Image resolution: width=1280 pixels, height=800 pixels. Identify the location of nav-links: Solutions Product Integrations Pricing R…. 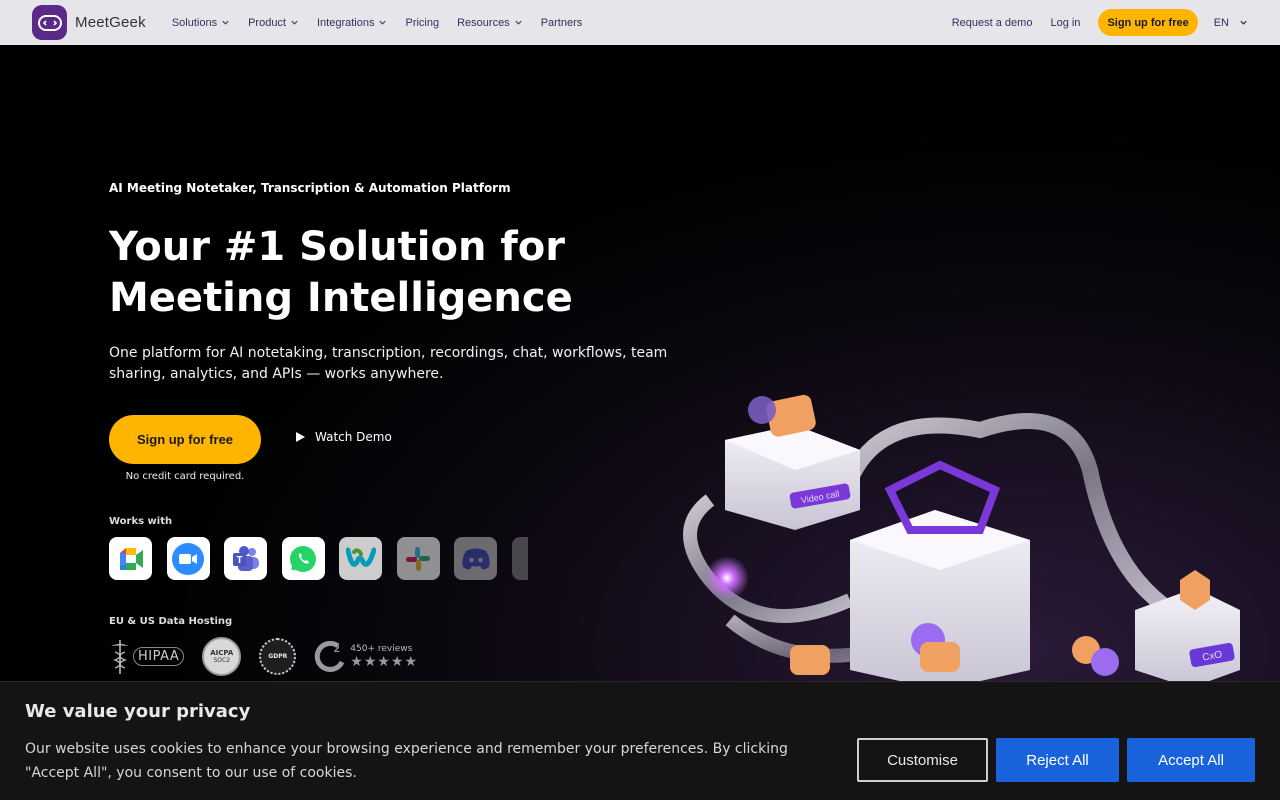
(377, 23).